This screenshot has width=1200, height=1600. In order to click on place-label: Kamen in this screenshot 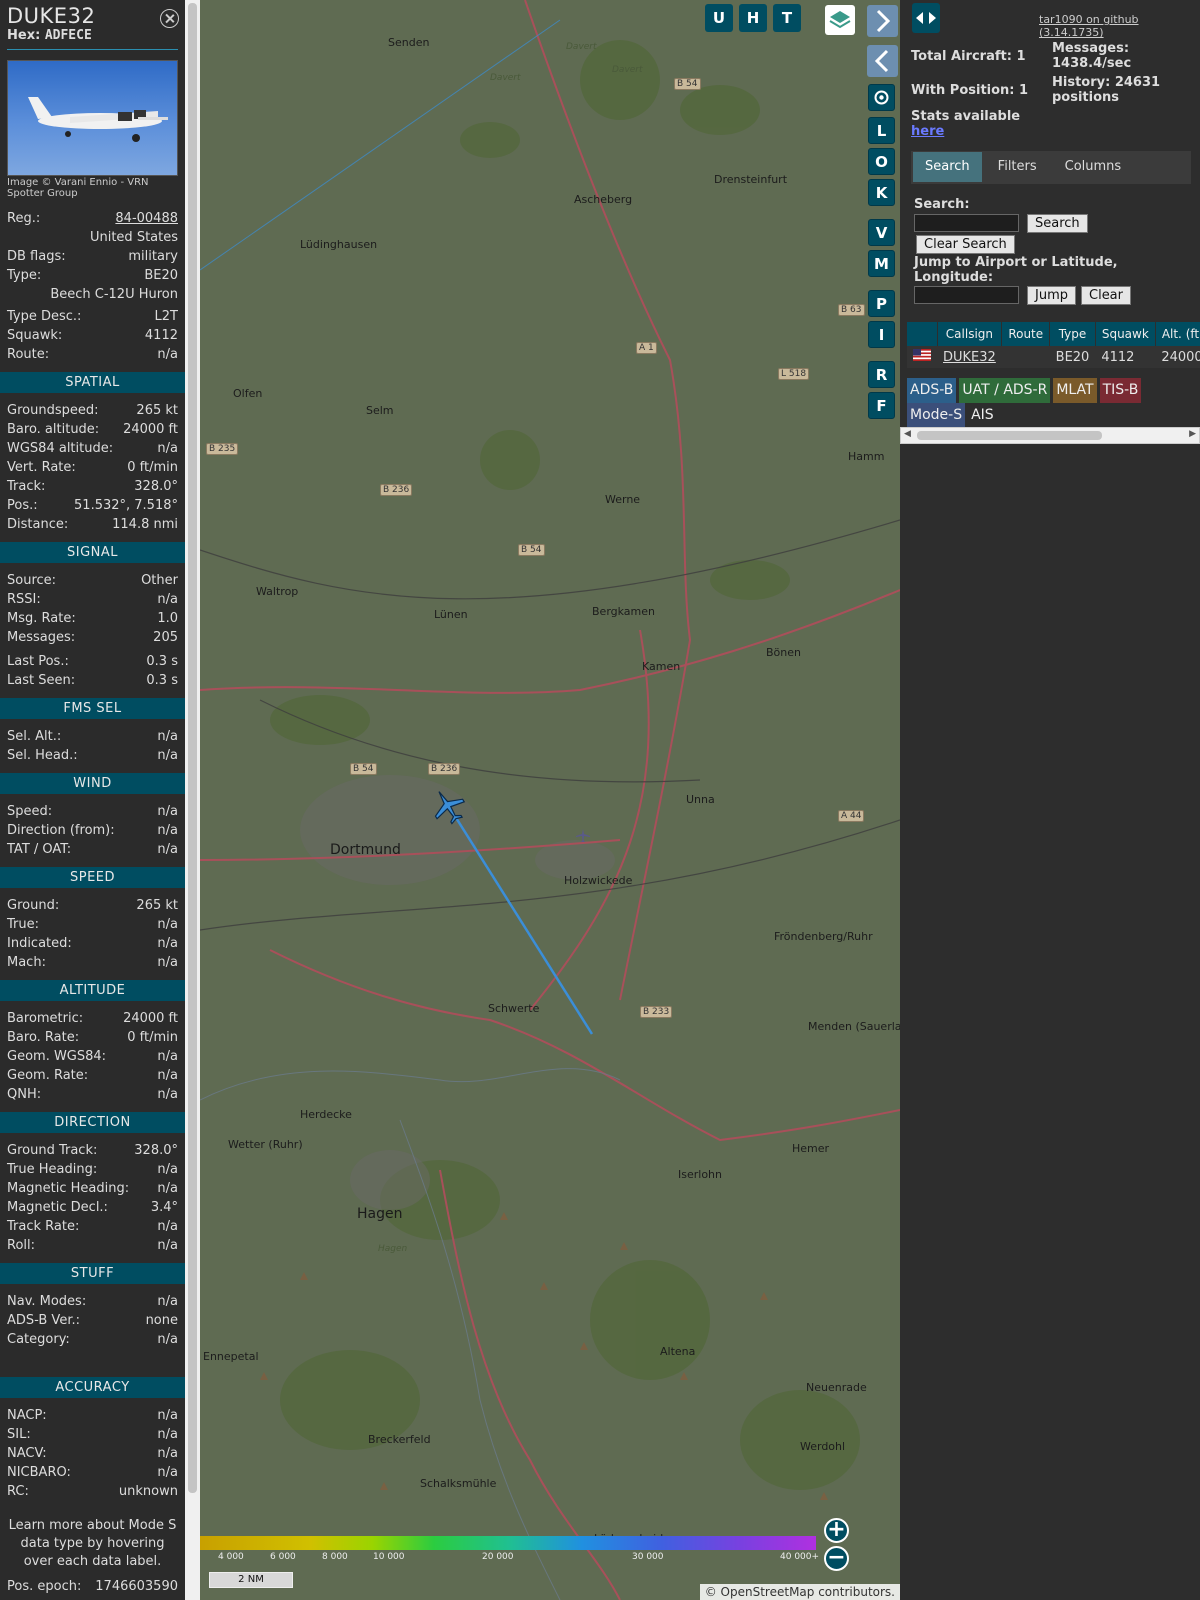, I will do `click(661, 666)`.